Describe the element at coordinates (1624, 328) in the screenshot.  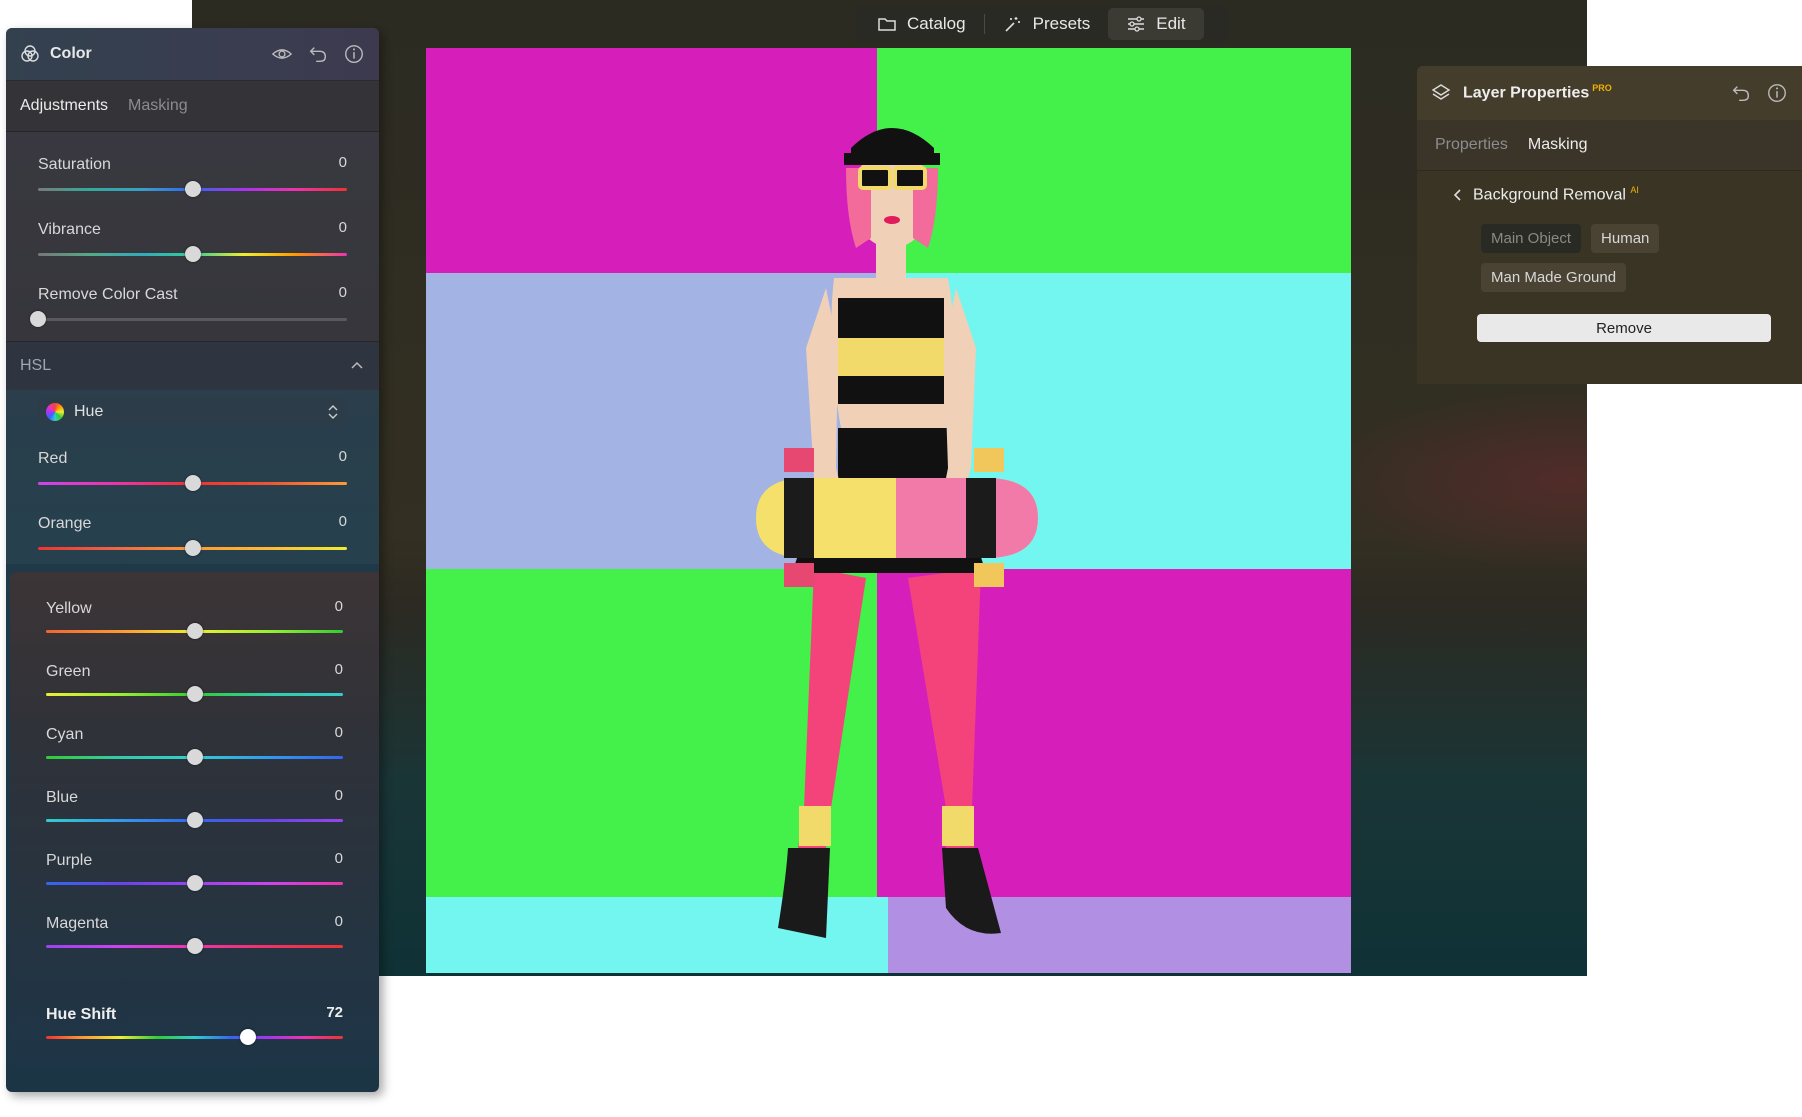
I see `remove-button: Remove` at that location.